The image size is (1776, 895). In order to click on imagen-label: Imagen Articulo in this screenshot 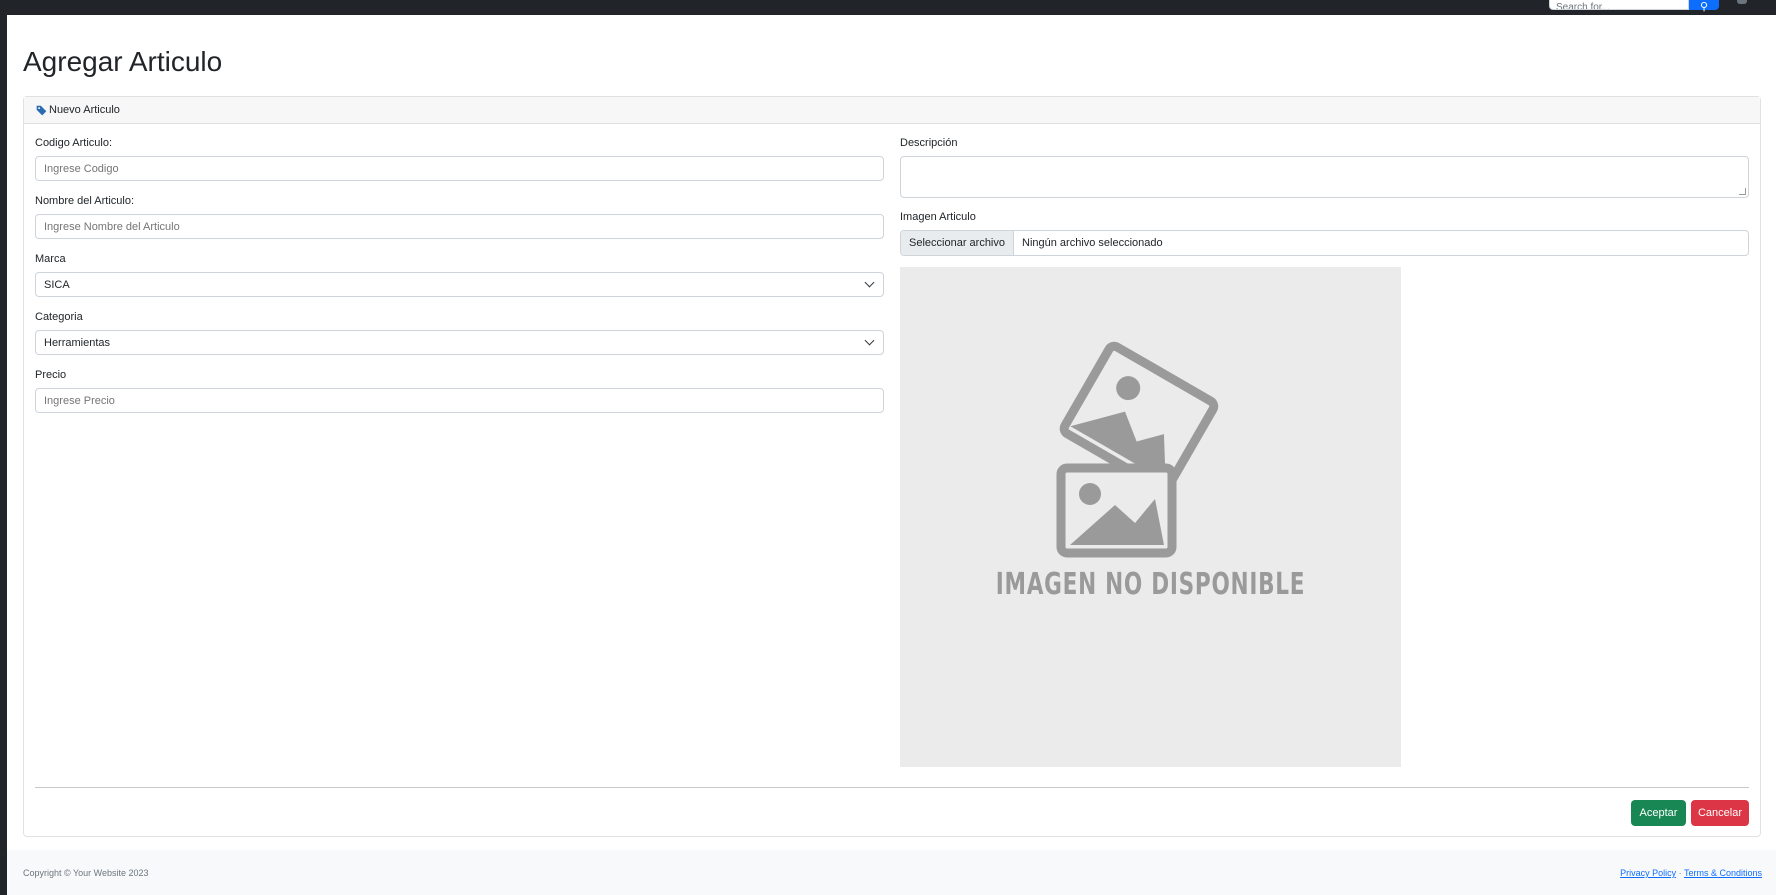, I will do `click(938, 217)`.